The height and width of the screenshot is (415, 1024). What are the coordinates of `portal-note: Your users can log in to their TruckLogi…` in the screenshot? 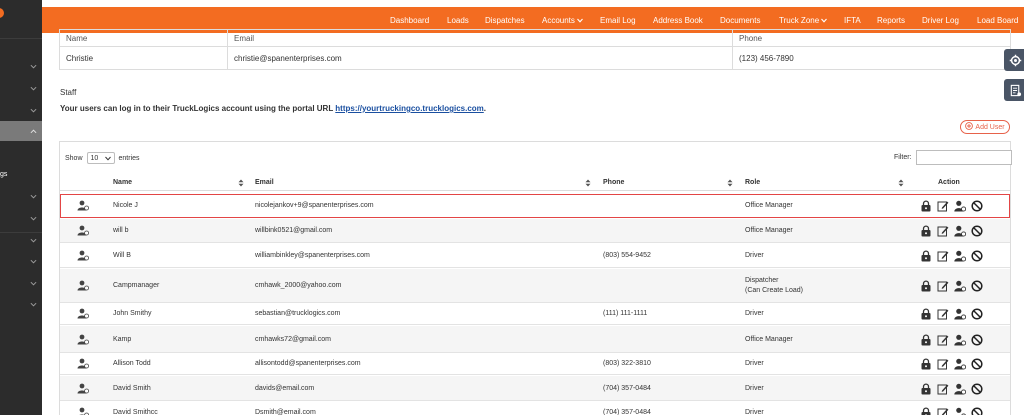 It's located at (273, 108).